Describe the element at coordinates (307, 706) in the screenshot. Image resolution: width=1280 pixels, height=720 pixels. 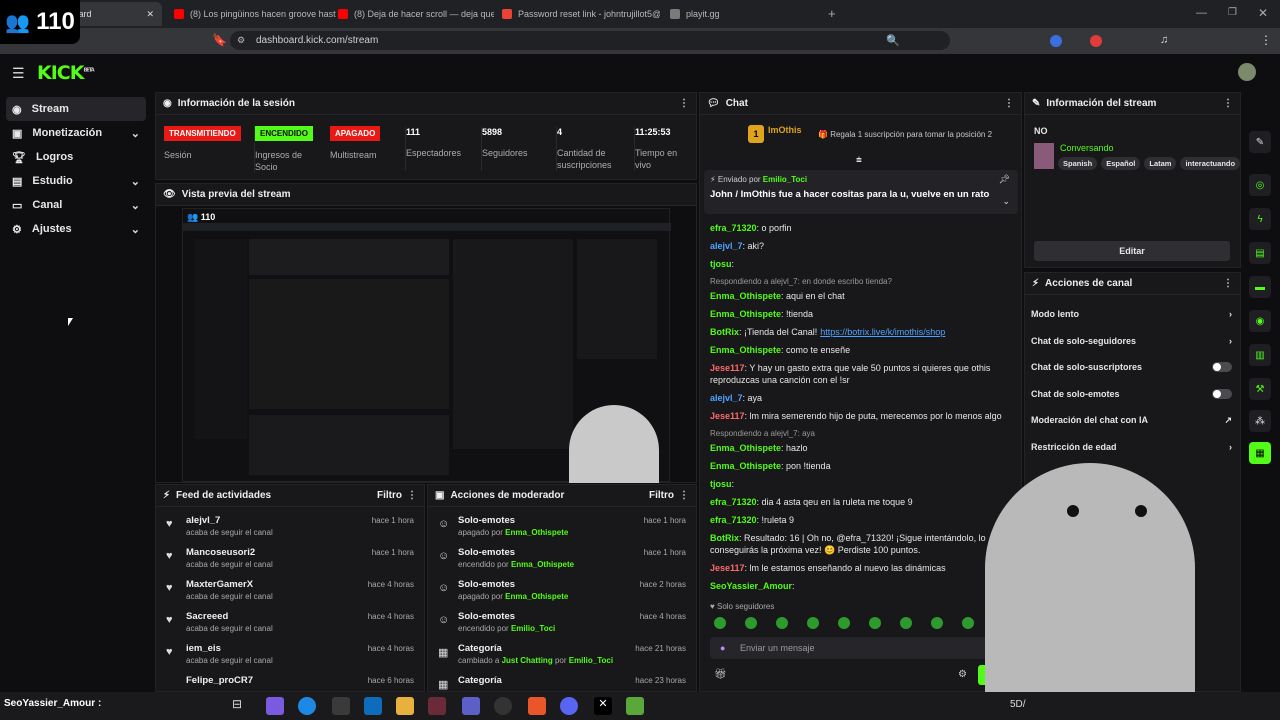
I see `edge-icon` at that location.